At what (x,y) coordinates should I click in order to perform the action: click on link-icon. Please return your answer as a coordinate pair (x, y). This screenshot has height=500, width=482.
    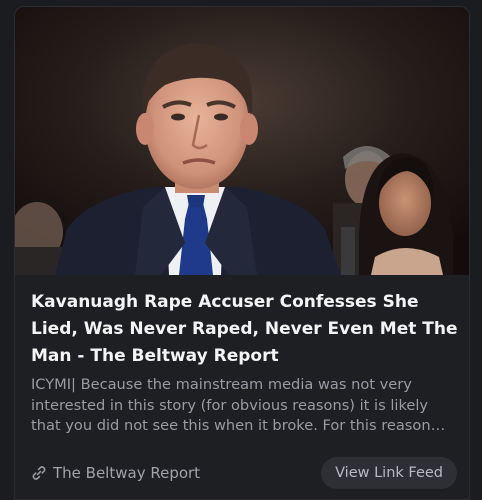
    Looking at the image, I should click on (39, 473).